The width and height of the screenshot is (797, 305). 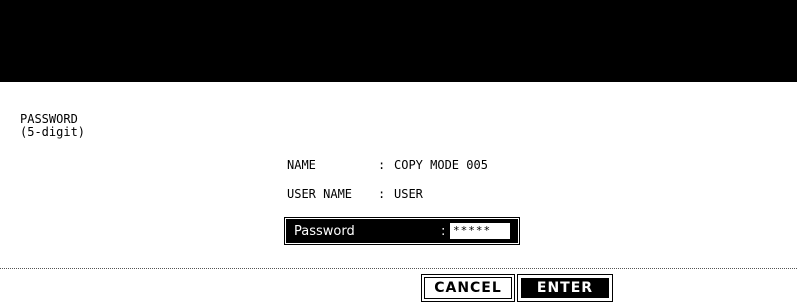 I want to click on password-input: *****, so click(x=480, y=231).